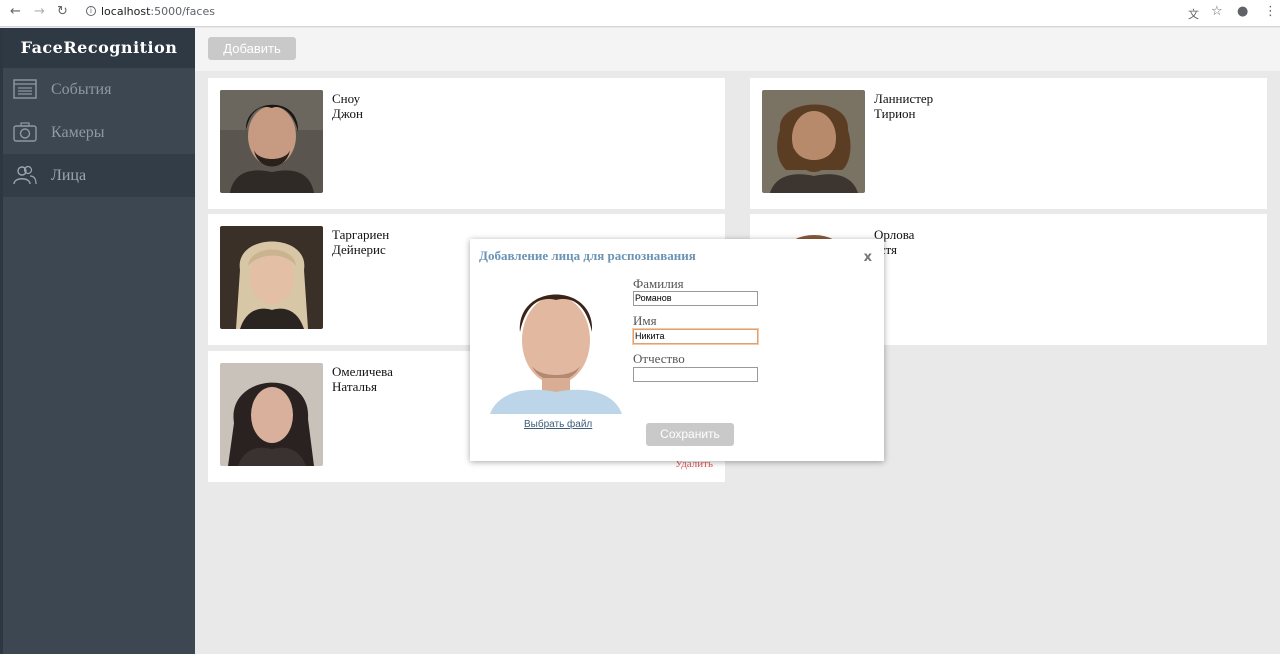  Describe the element at coordinates (904, 98) in the screenshot. I see `face-surname: Ланнистер` at that location.